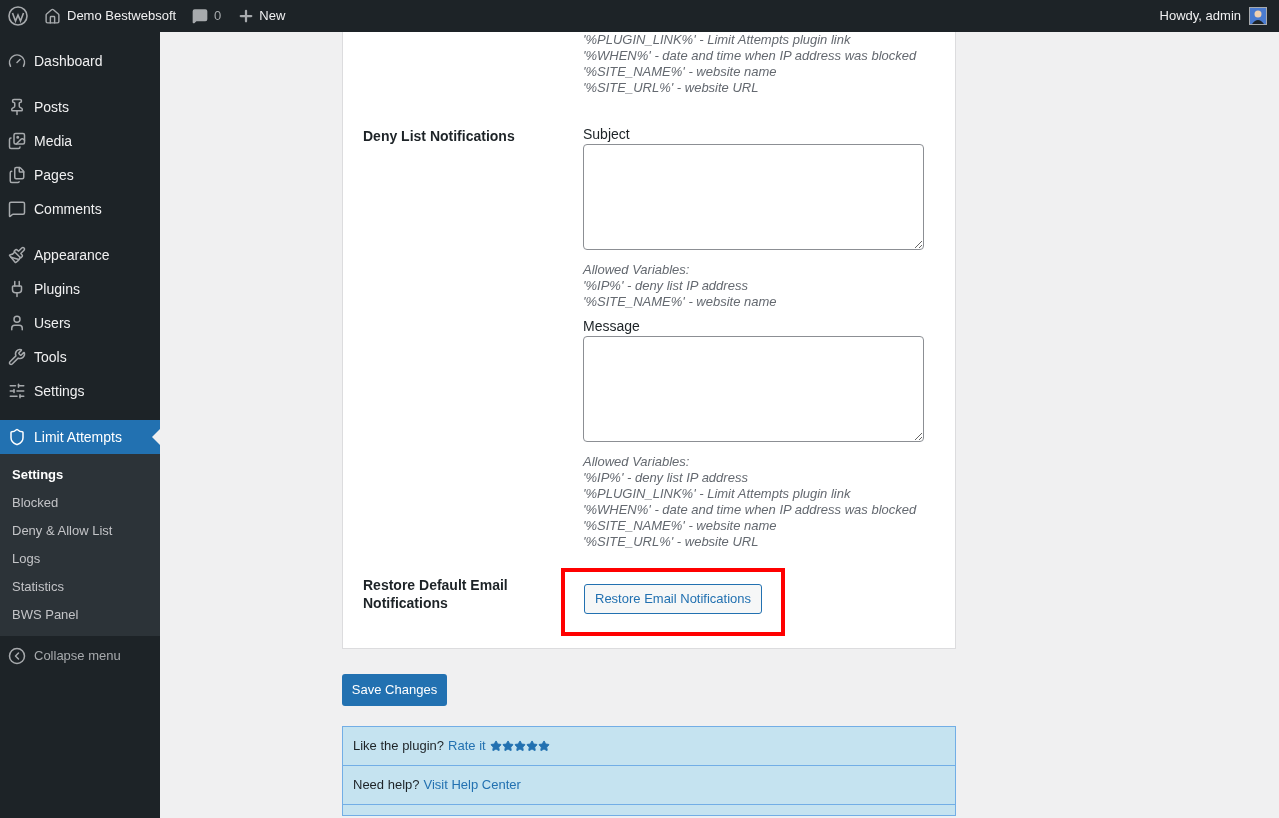 This screenshot has width=1279, height=818. Describe the element at coordinates (394, 690) in the screenshot. I see `save-button: Save Changes` at that location.